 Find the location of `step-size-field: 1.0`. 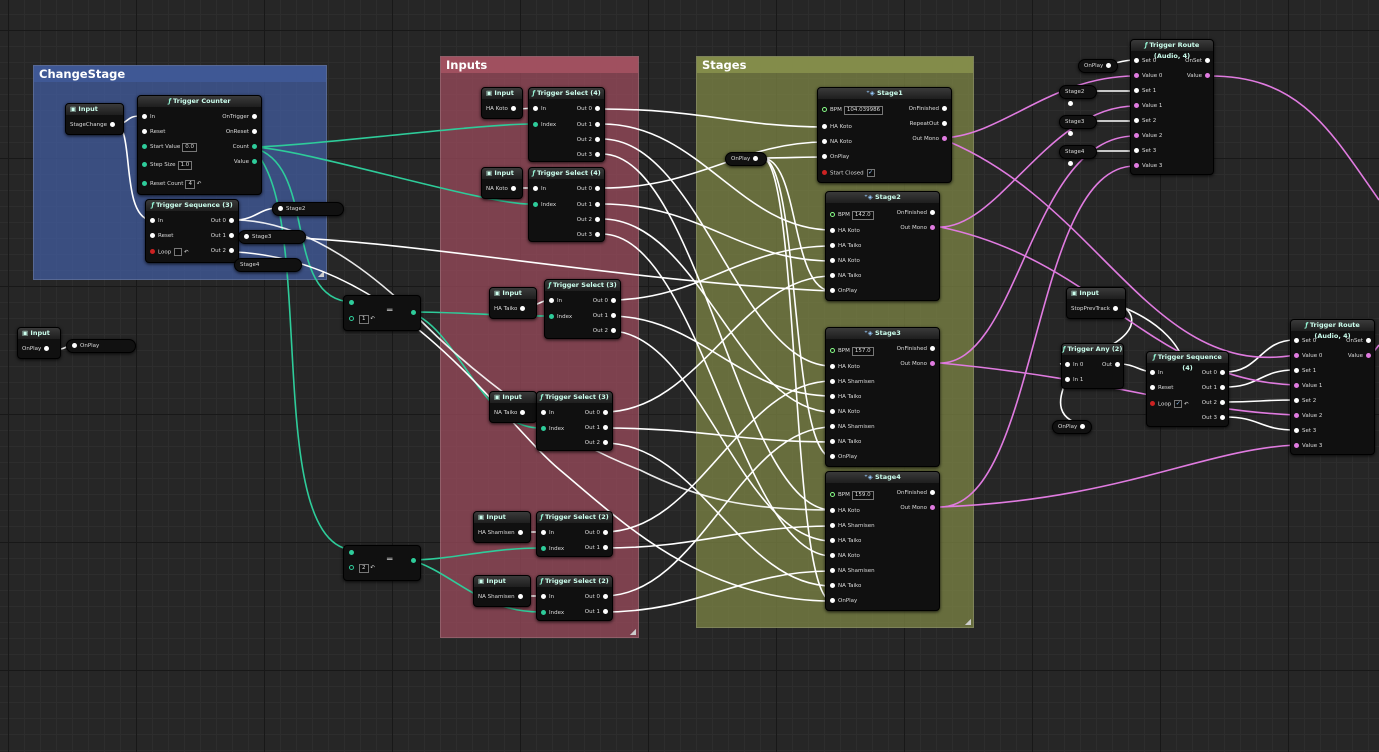

step-size-field: 1.0 is located at coordinates (185, 165).